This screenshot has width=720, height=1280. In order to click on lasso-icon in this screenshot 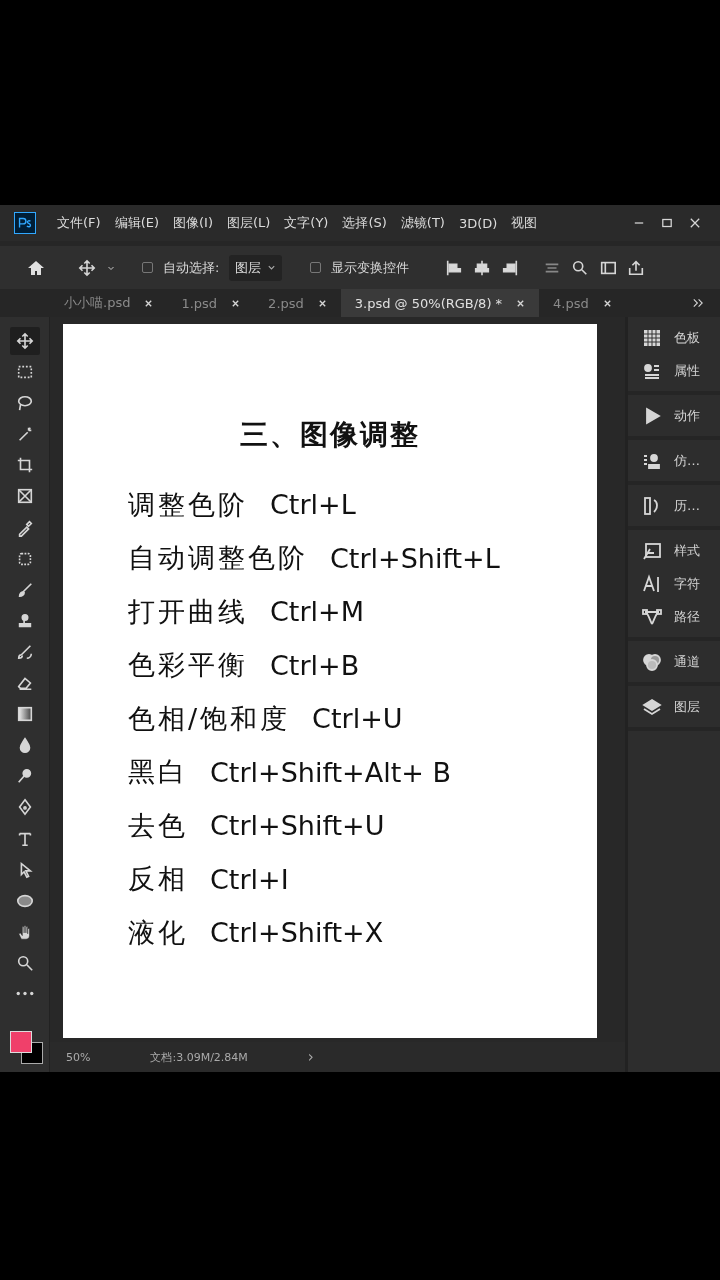, I will do `click(24, 403)`.